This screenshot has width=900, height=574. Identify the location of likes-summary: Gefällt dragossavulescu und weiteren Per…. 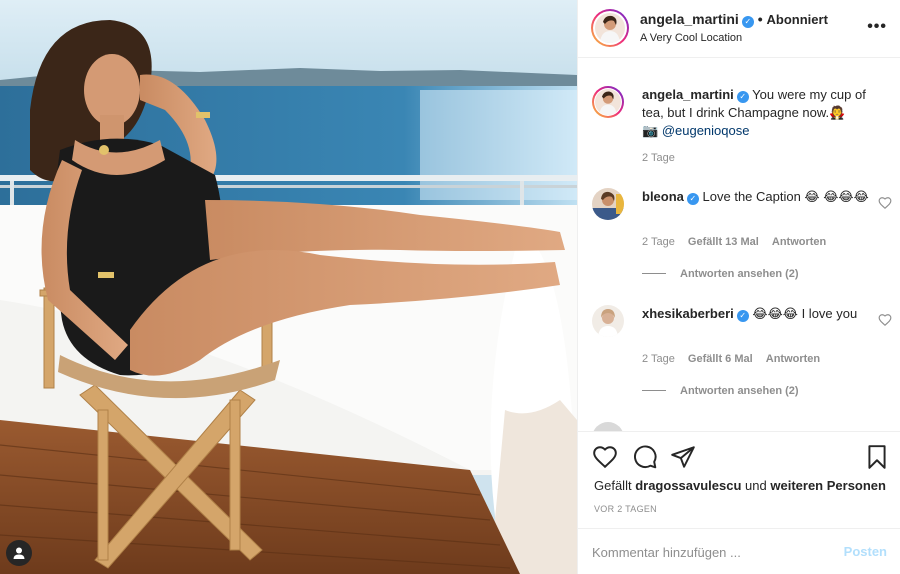
(740, 485).